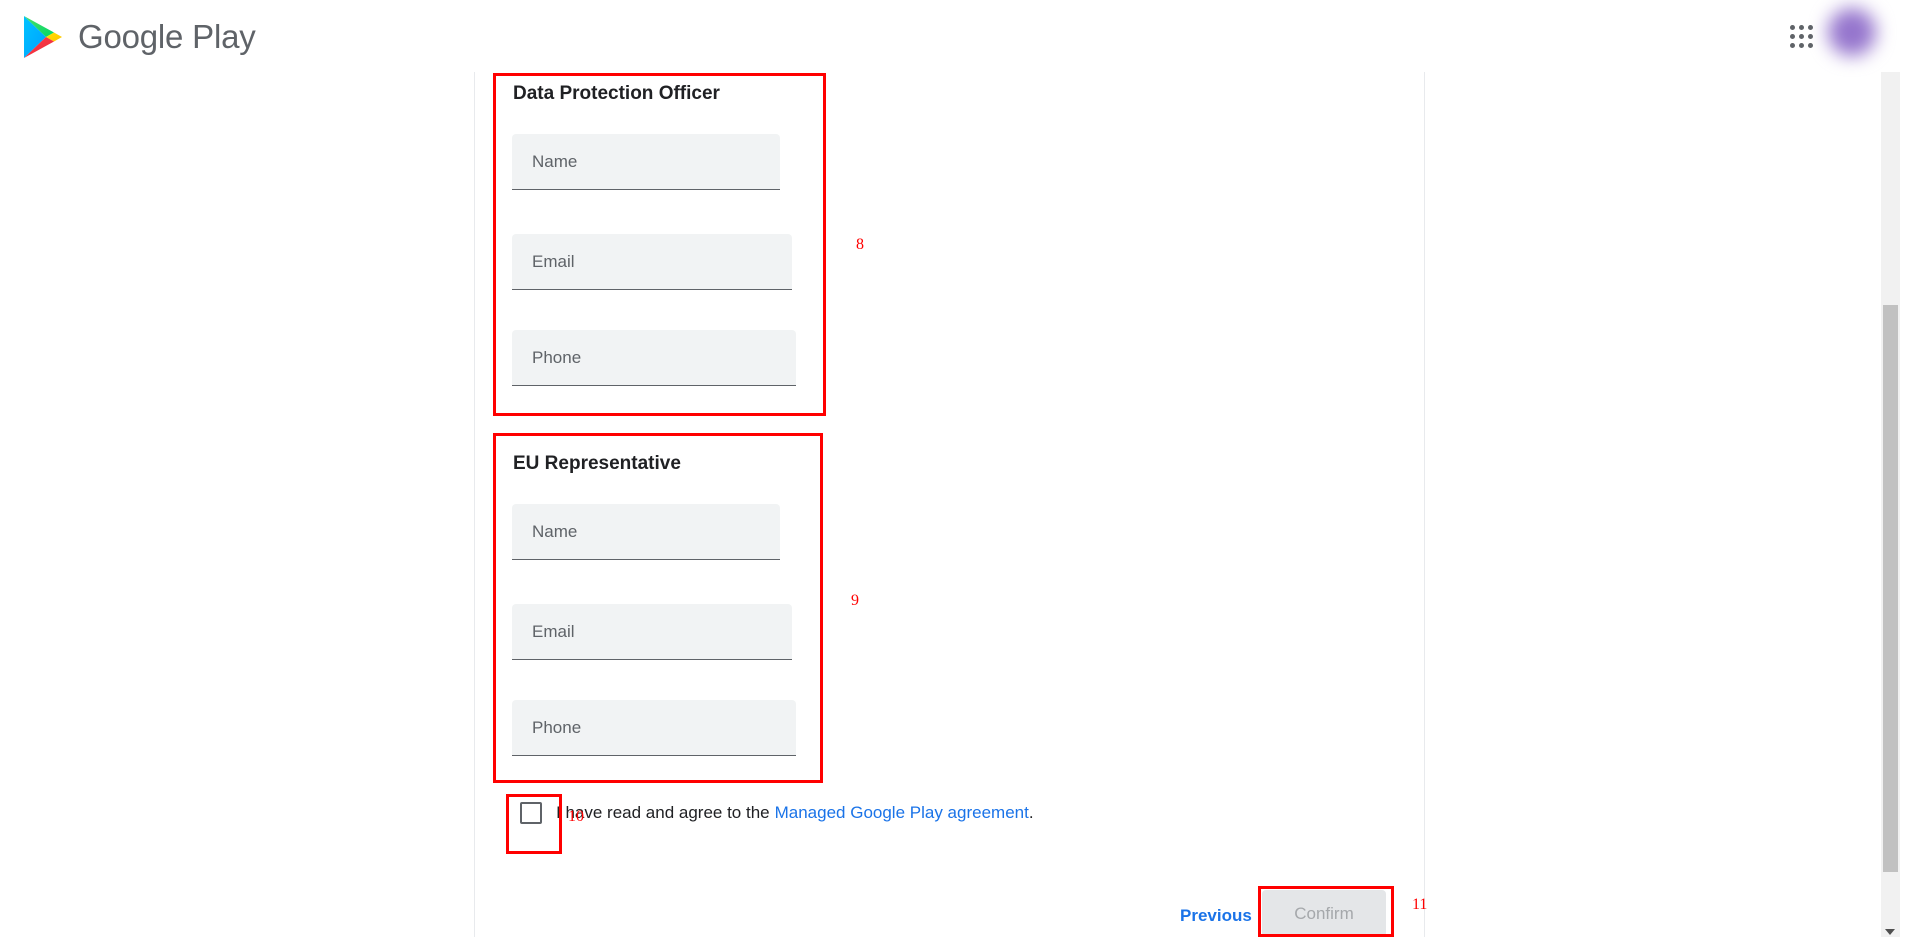 This screenshot has width=1919, height=937. Describe the element at coordinates (1852, 32) in the screenshot. I see `avatar` at that location.